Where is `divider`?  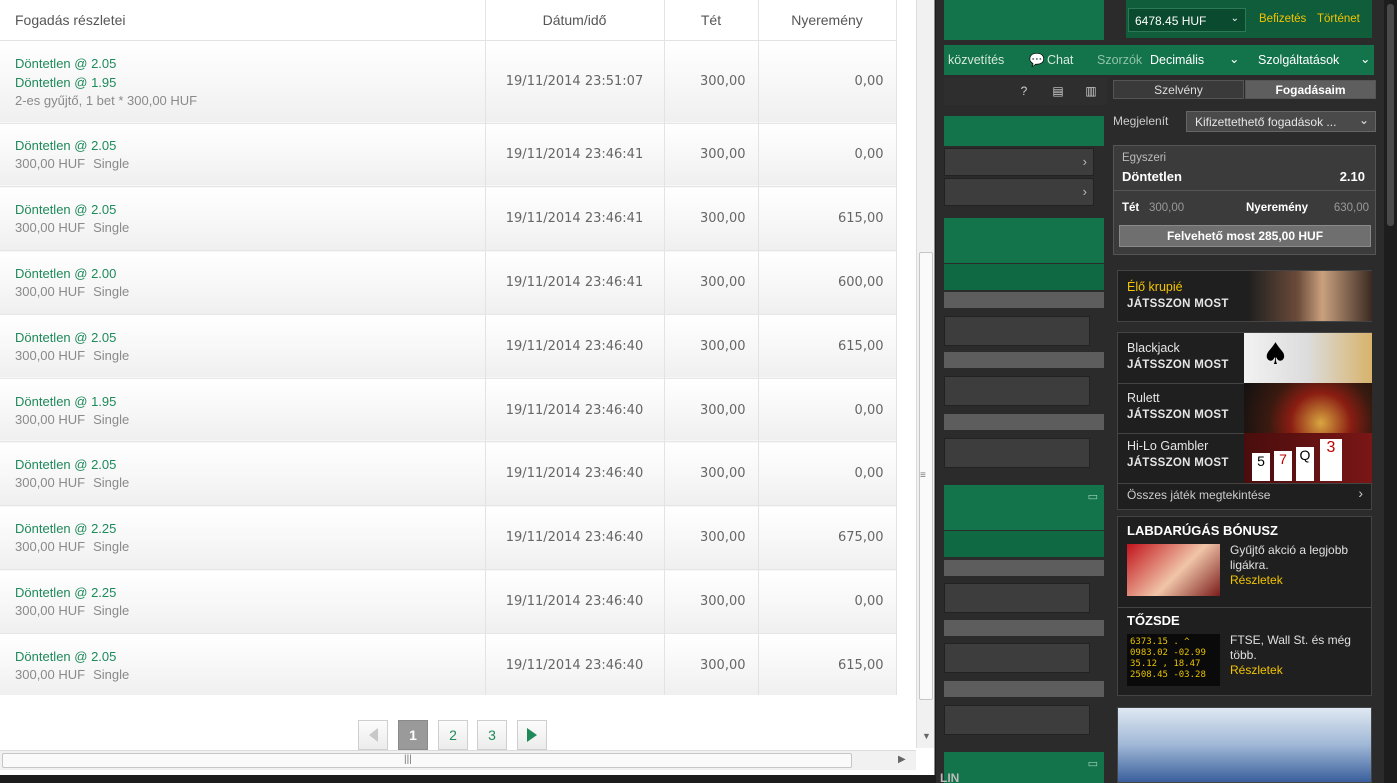 divider is located at coordinates (1244, 190).